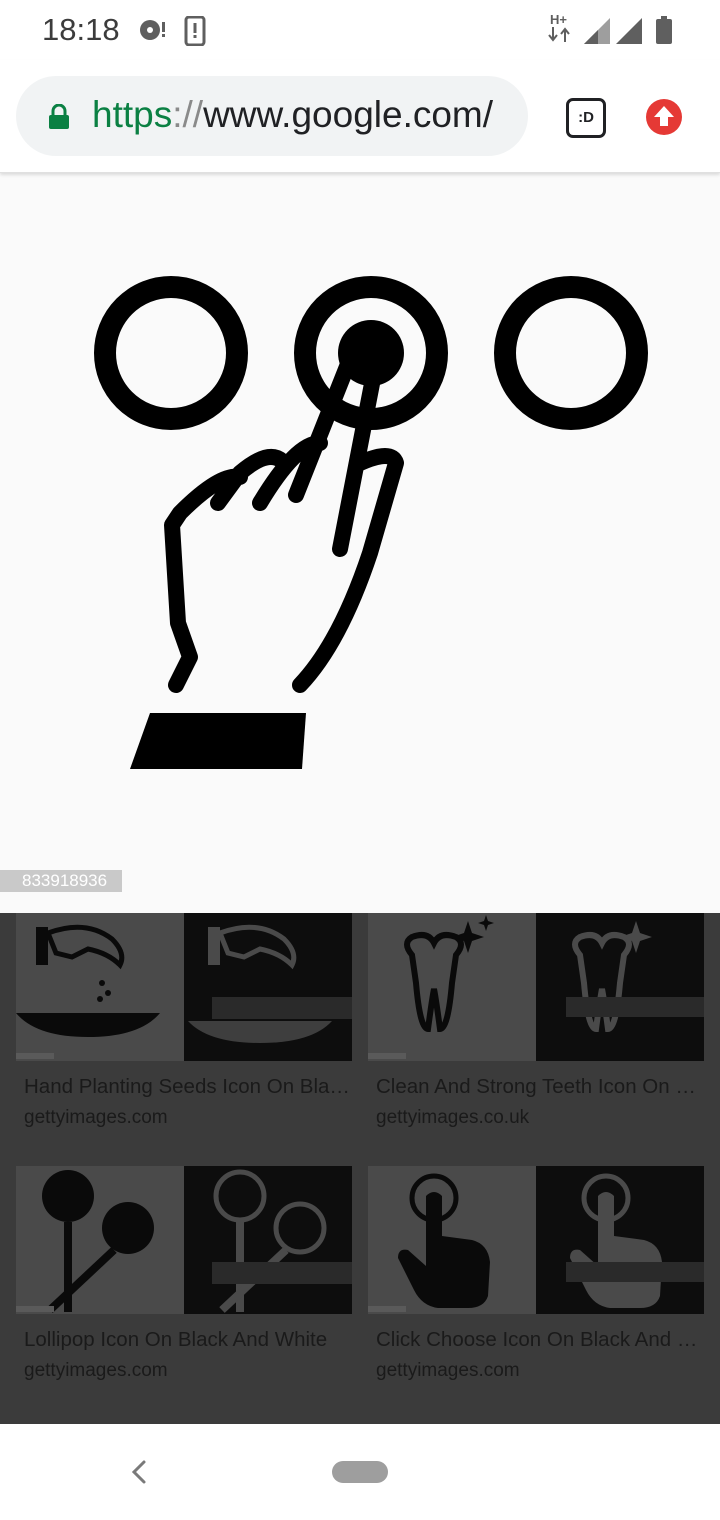  What do you see at coordinates (81, 29) in the screenshot?
I see `status-time: 18:18` at bounding box center [81, 29].